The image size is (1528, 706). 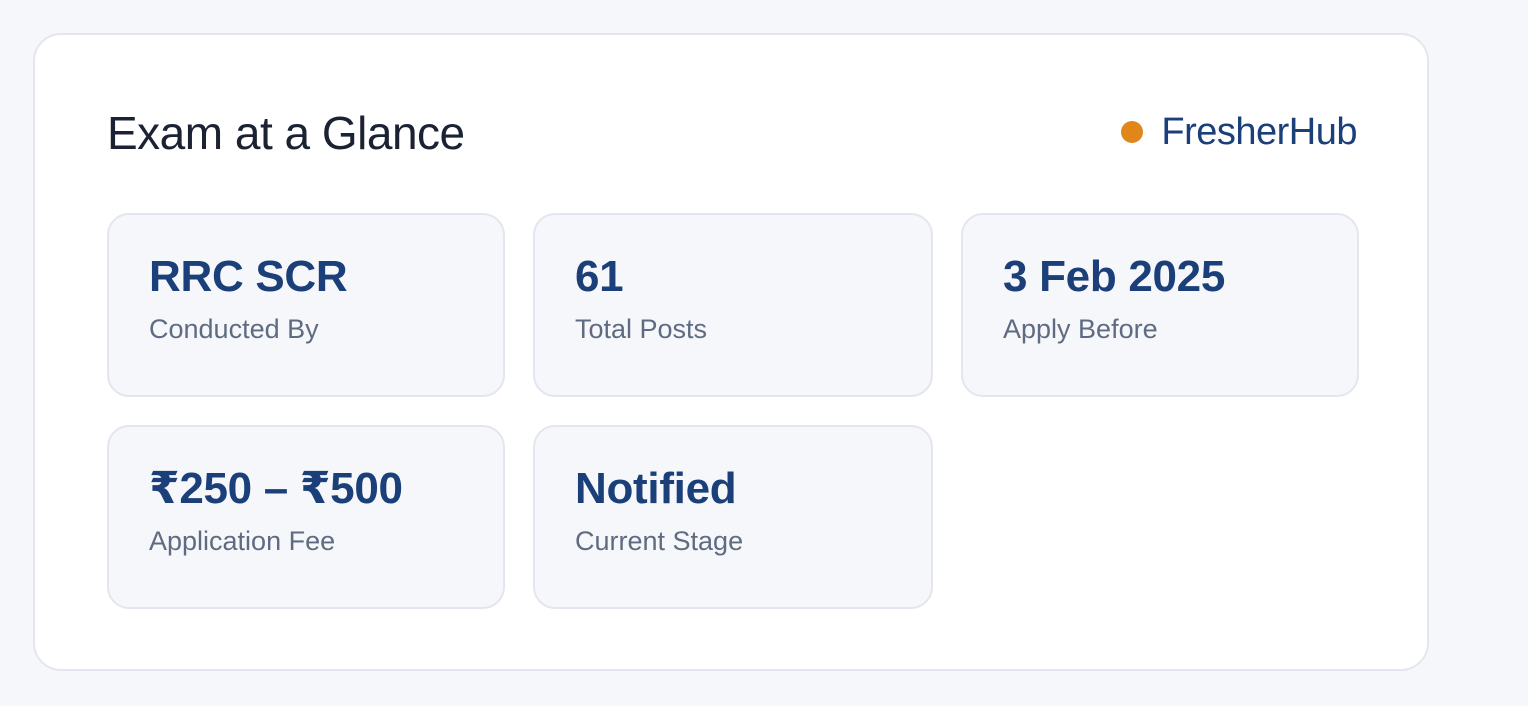 I want to click on stat-tile-application-fee: ₹250 – ₹500 Application Fee, so click(x=306, y=517).